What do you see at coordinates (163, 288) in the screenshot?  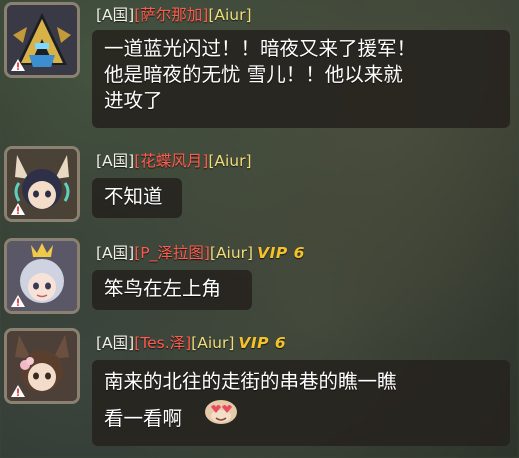 I see `message-line: 笨鸟在左上角` at bounding box center [163, 288].